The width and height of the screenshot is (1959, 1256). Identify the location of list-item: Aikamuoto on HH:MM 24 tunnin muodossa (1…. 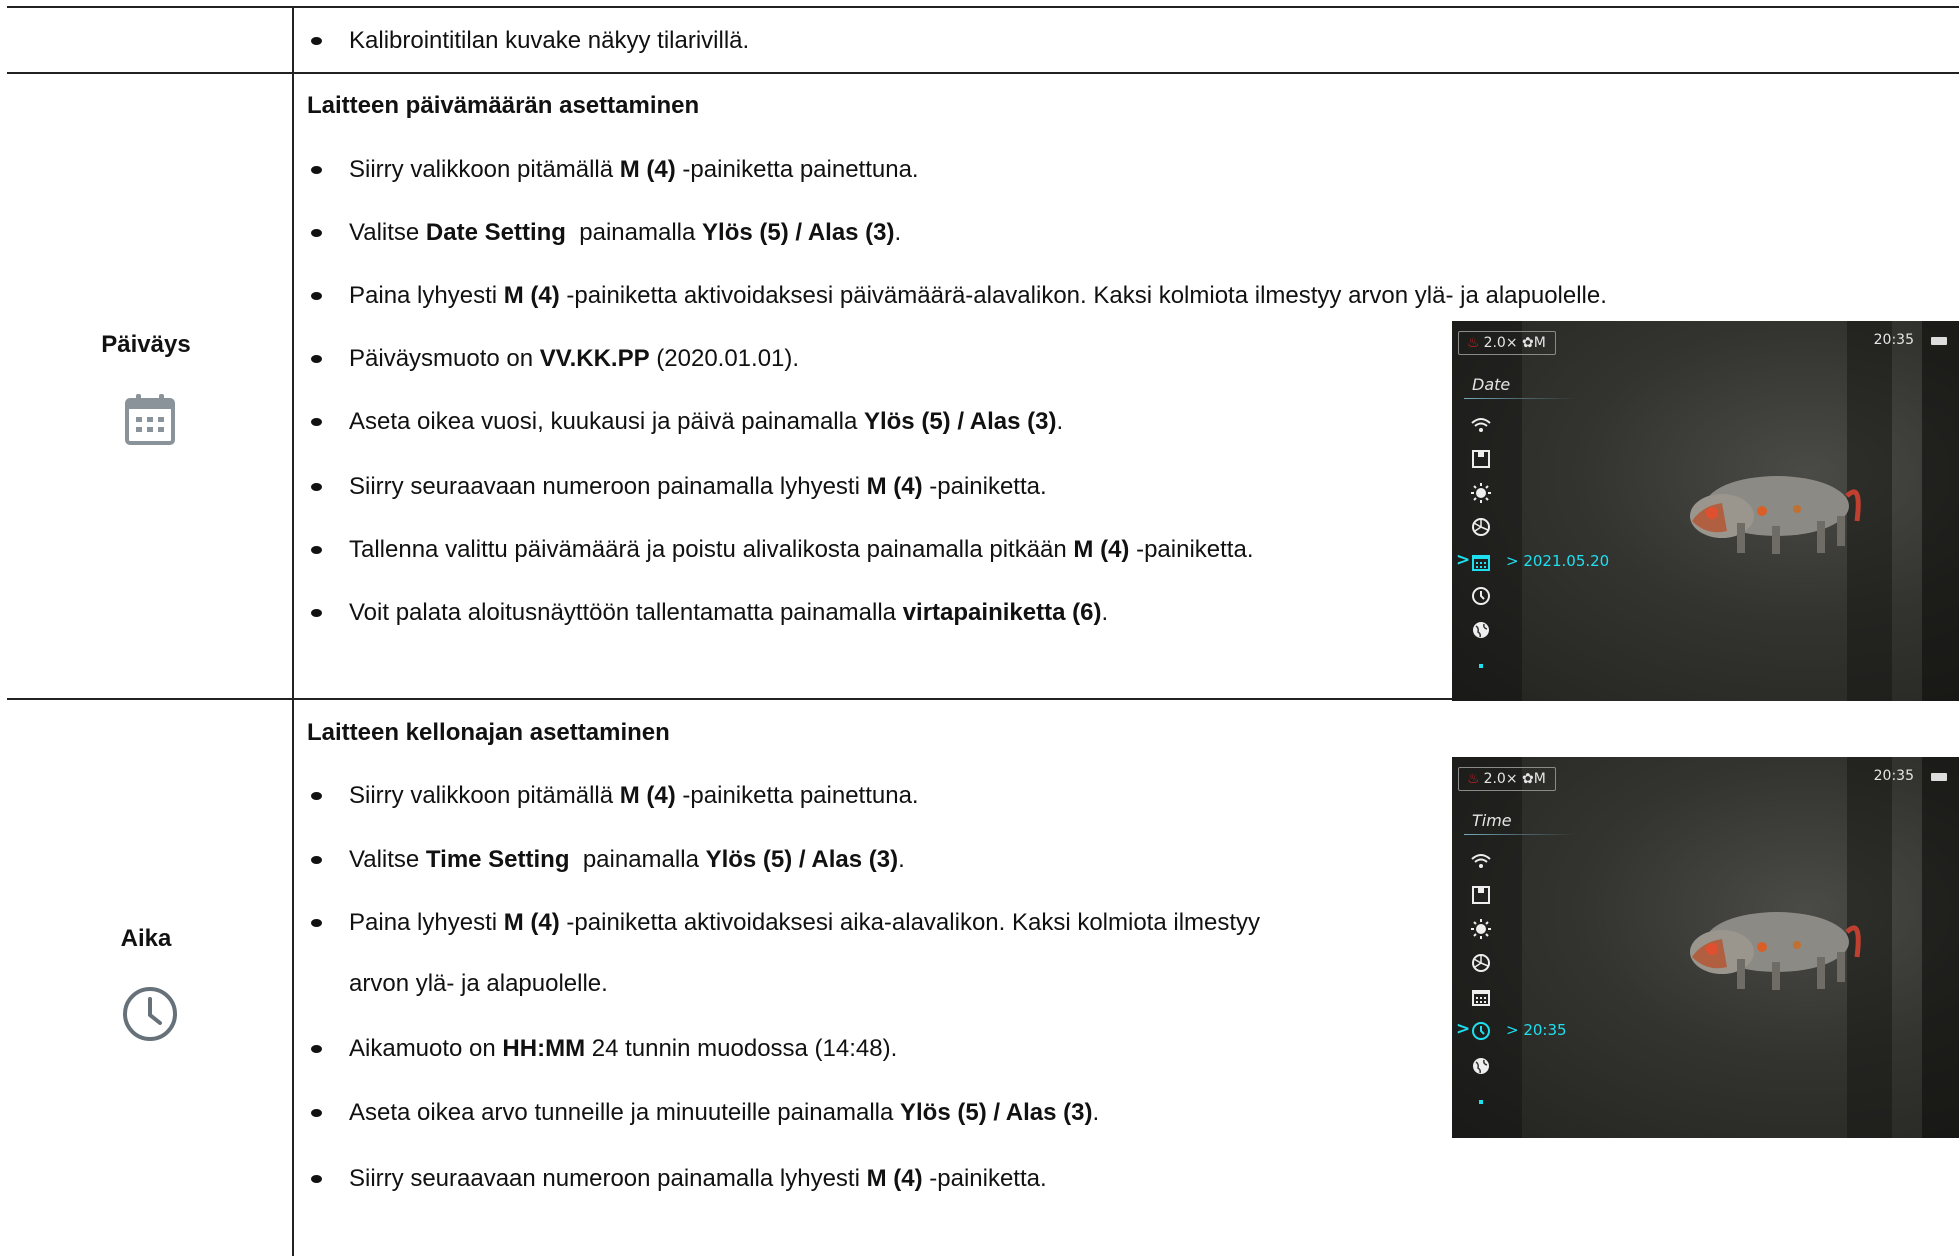
(623, 1048).